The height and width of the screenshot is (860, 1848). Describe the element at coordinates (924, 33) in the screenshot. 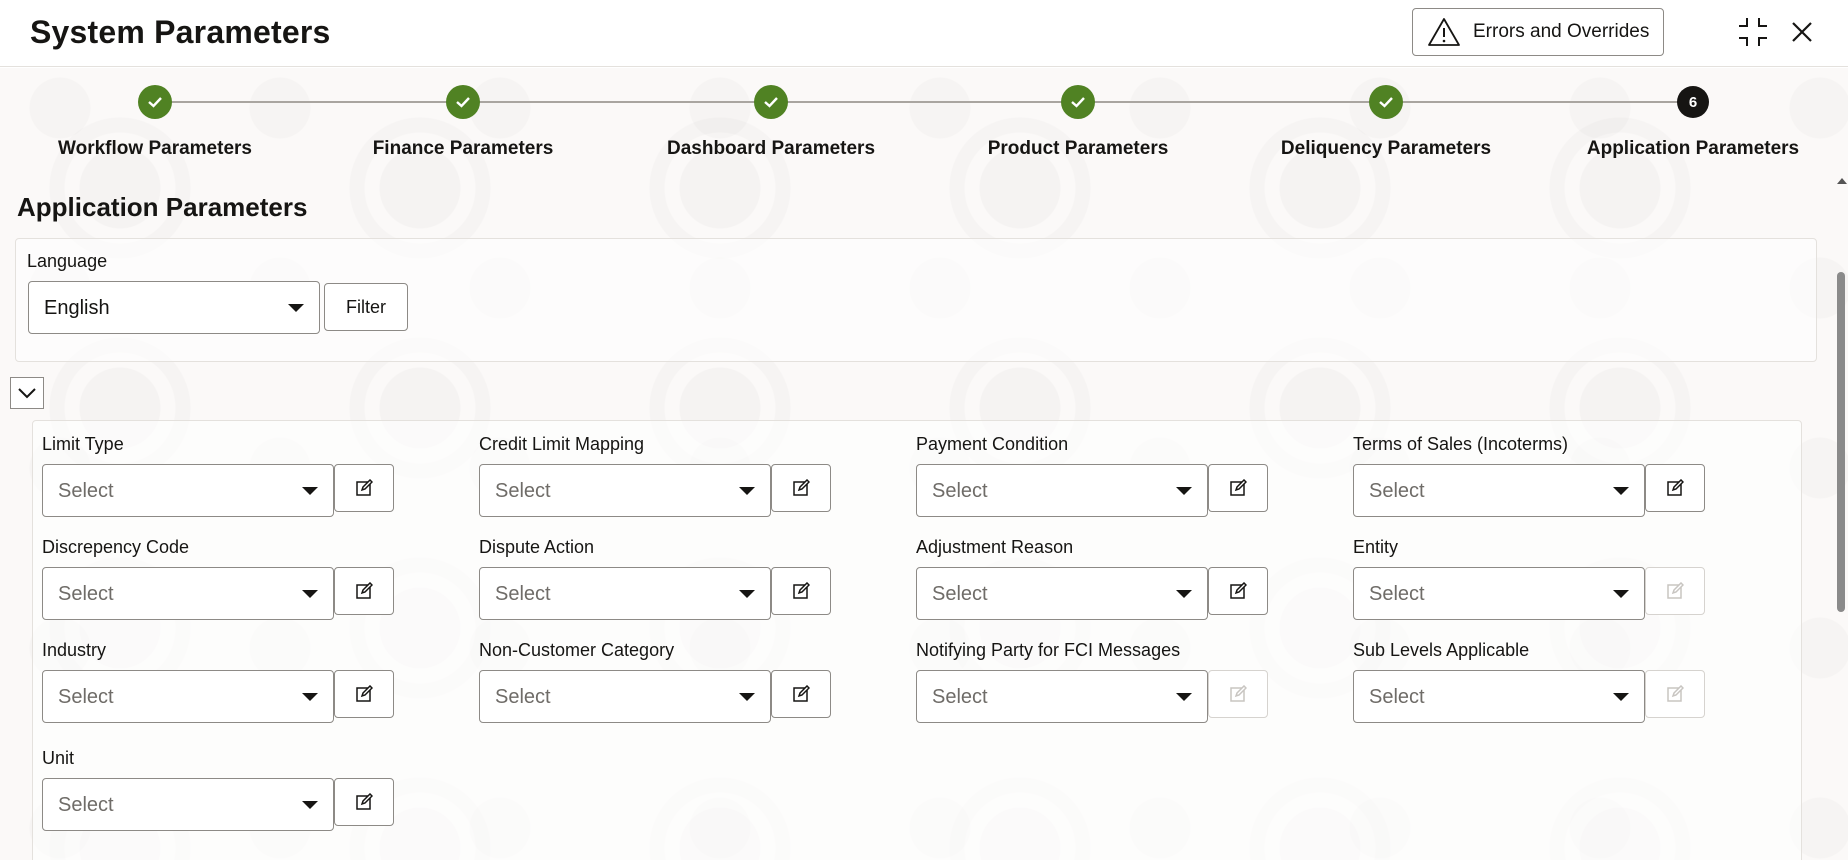

I see `dialog-header: System Parameters Errors and Overrides` at that location.